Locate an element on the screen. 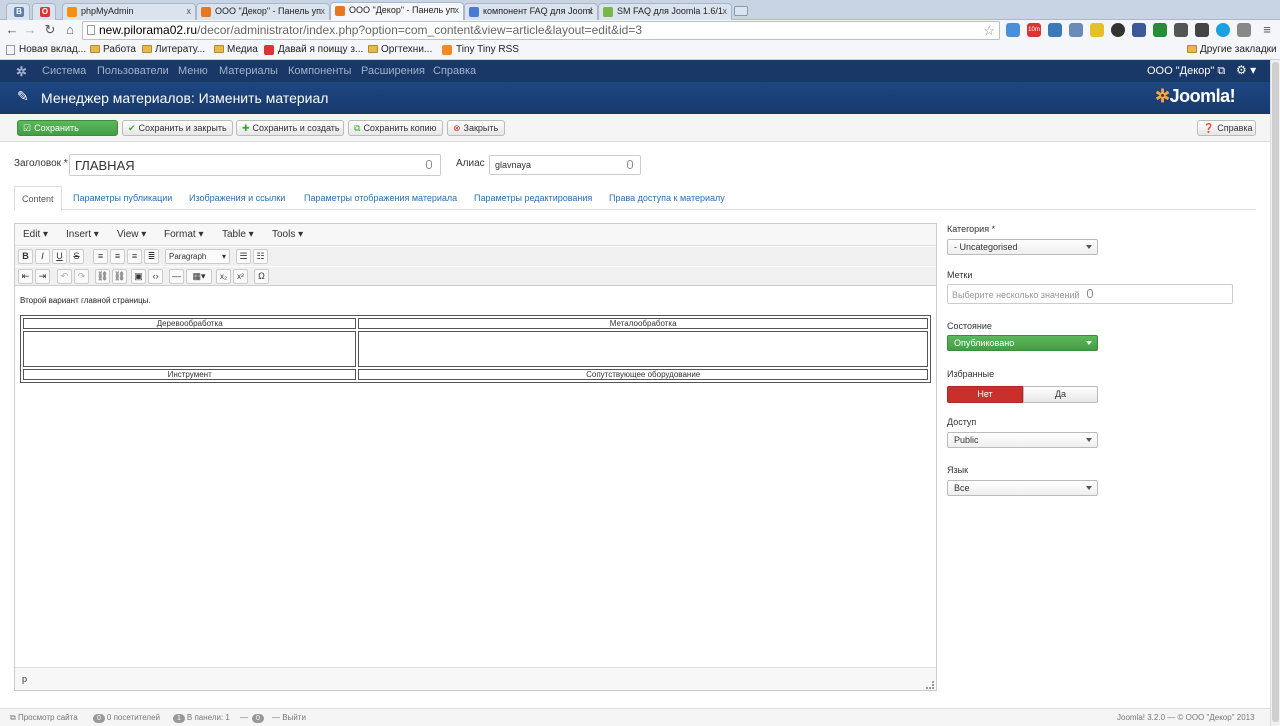  link-icon: ⛓ is located at coordinates (102, 276).